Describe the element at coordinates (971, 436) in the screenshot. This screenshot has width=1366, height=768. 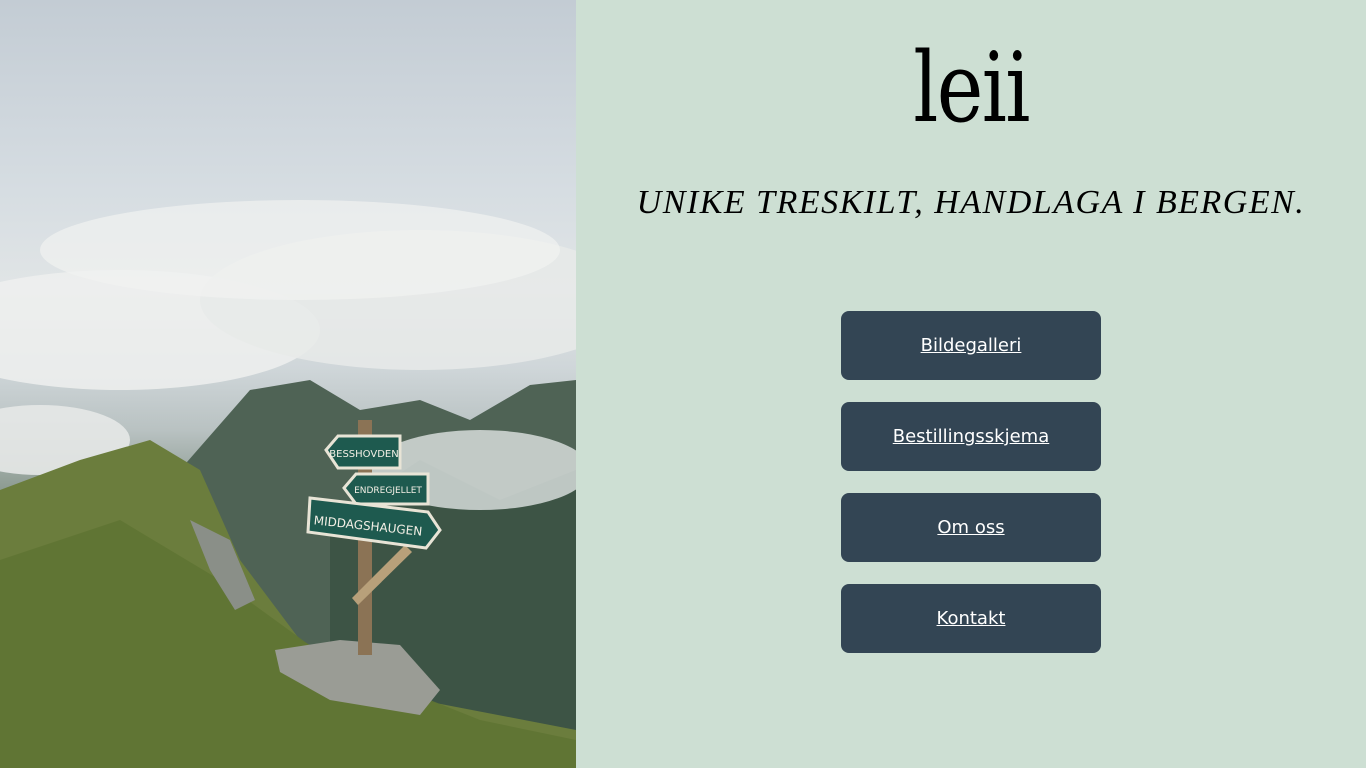
I see `nav-button-bestillingsskjema: Bestillingsskjema` at that location.